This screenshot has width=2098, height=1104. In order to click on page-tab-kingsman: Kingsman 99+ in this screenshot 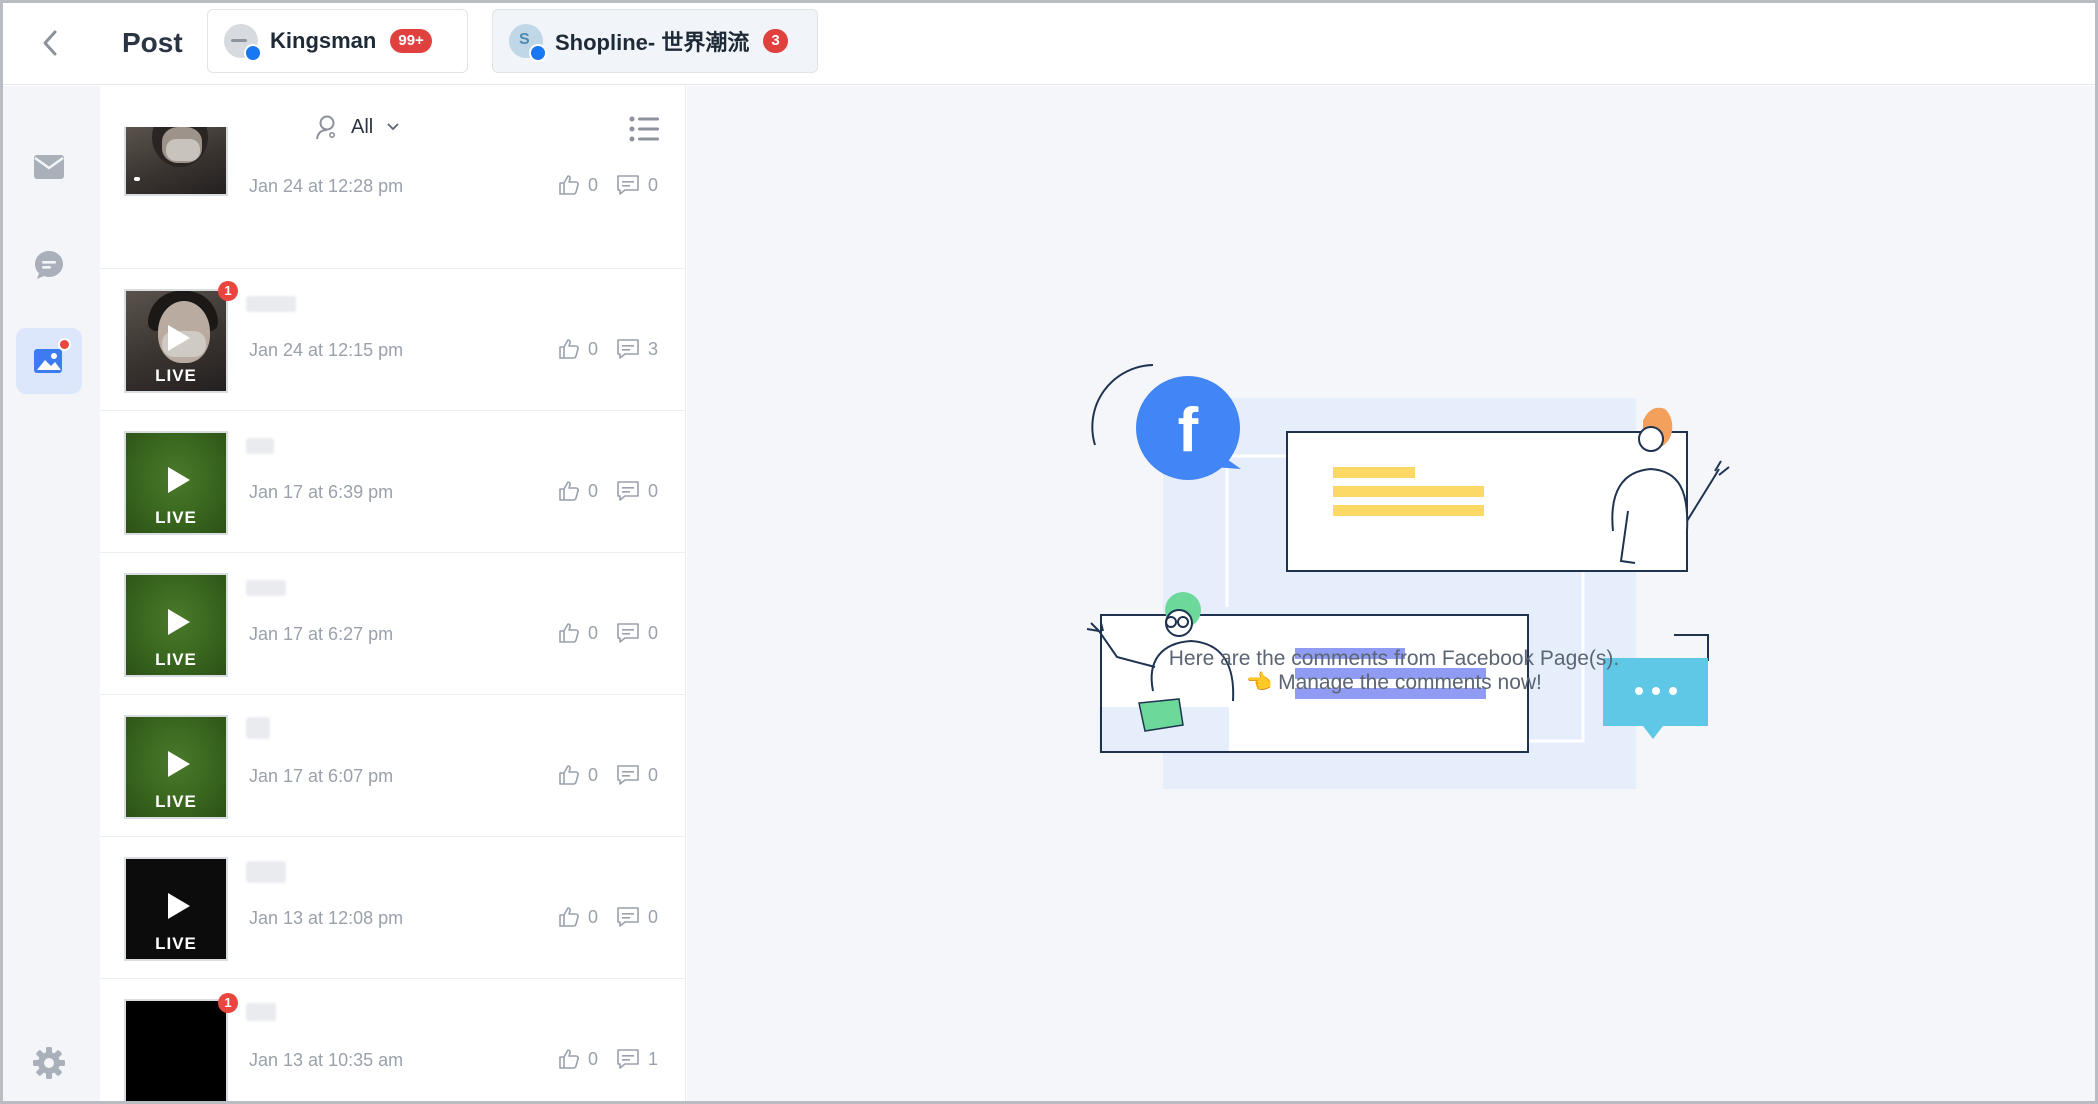, I will do `click(337, 41)`.